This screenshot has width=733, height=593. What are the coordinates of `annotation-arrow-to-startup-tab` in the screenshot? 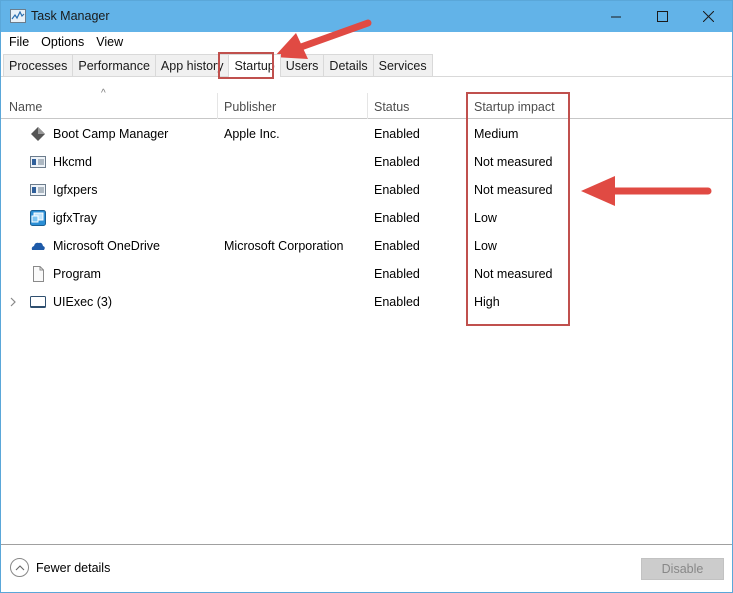 It's located at (323, 39).